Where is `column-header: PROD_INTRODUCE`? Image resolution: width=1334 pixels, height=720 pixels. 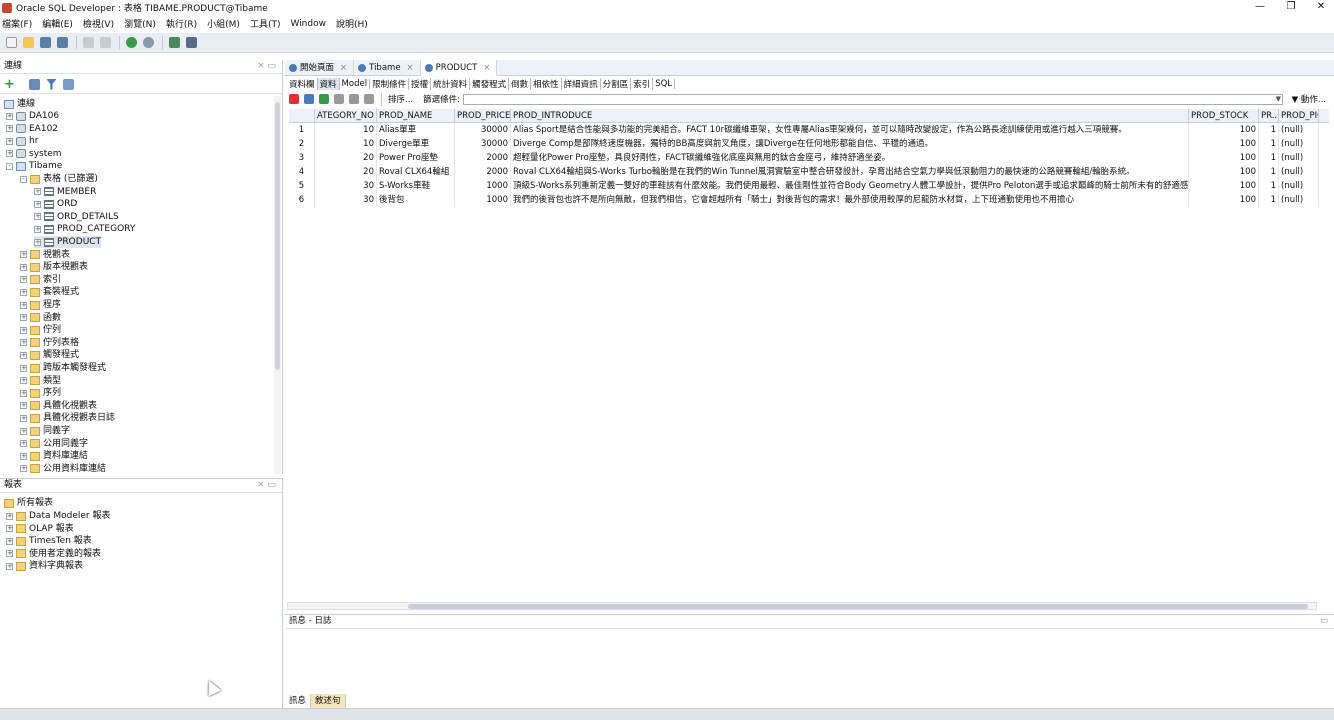 column-header: PROD_INTRODUCE is located at coordinates (850, 116).